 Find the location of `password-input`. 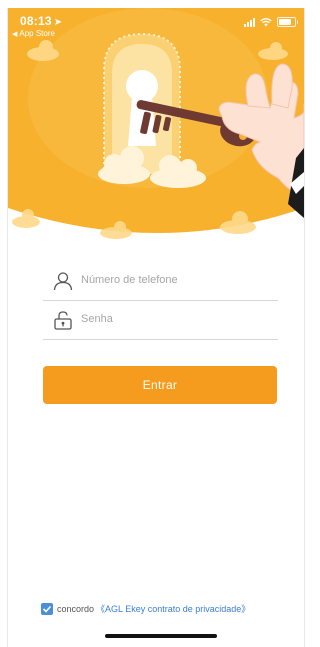

password-input is located at coordinates (176, 319).